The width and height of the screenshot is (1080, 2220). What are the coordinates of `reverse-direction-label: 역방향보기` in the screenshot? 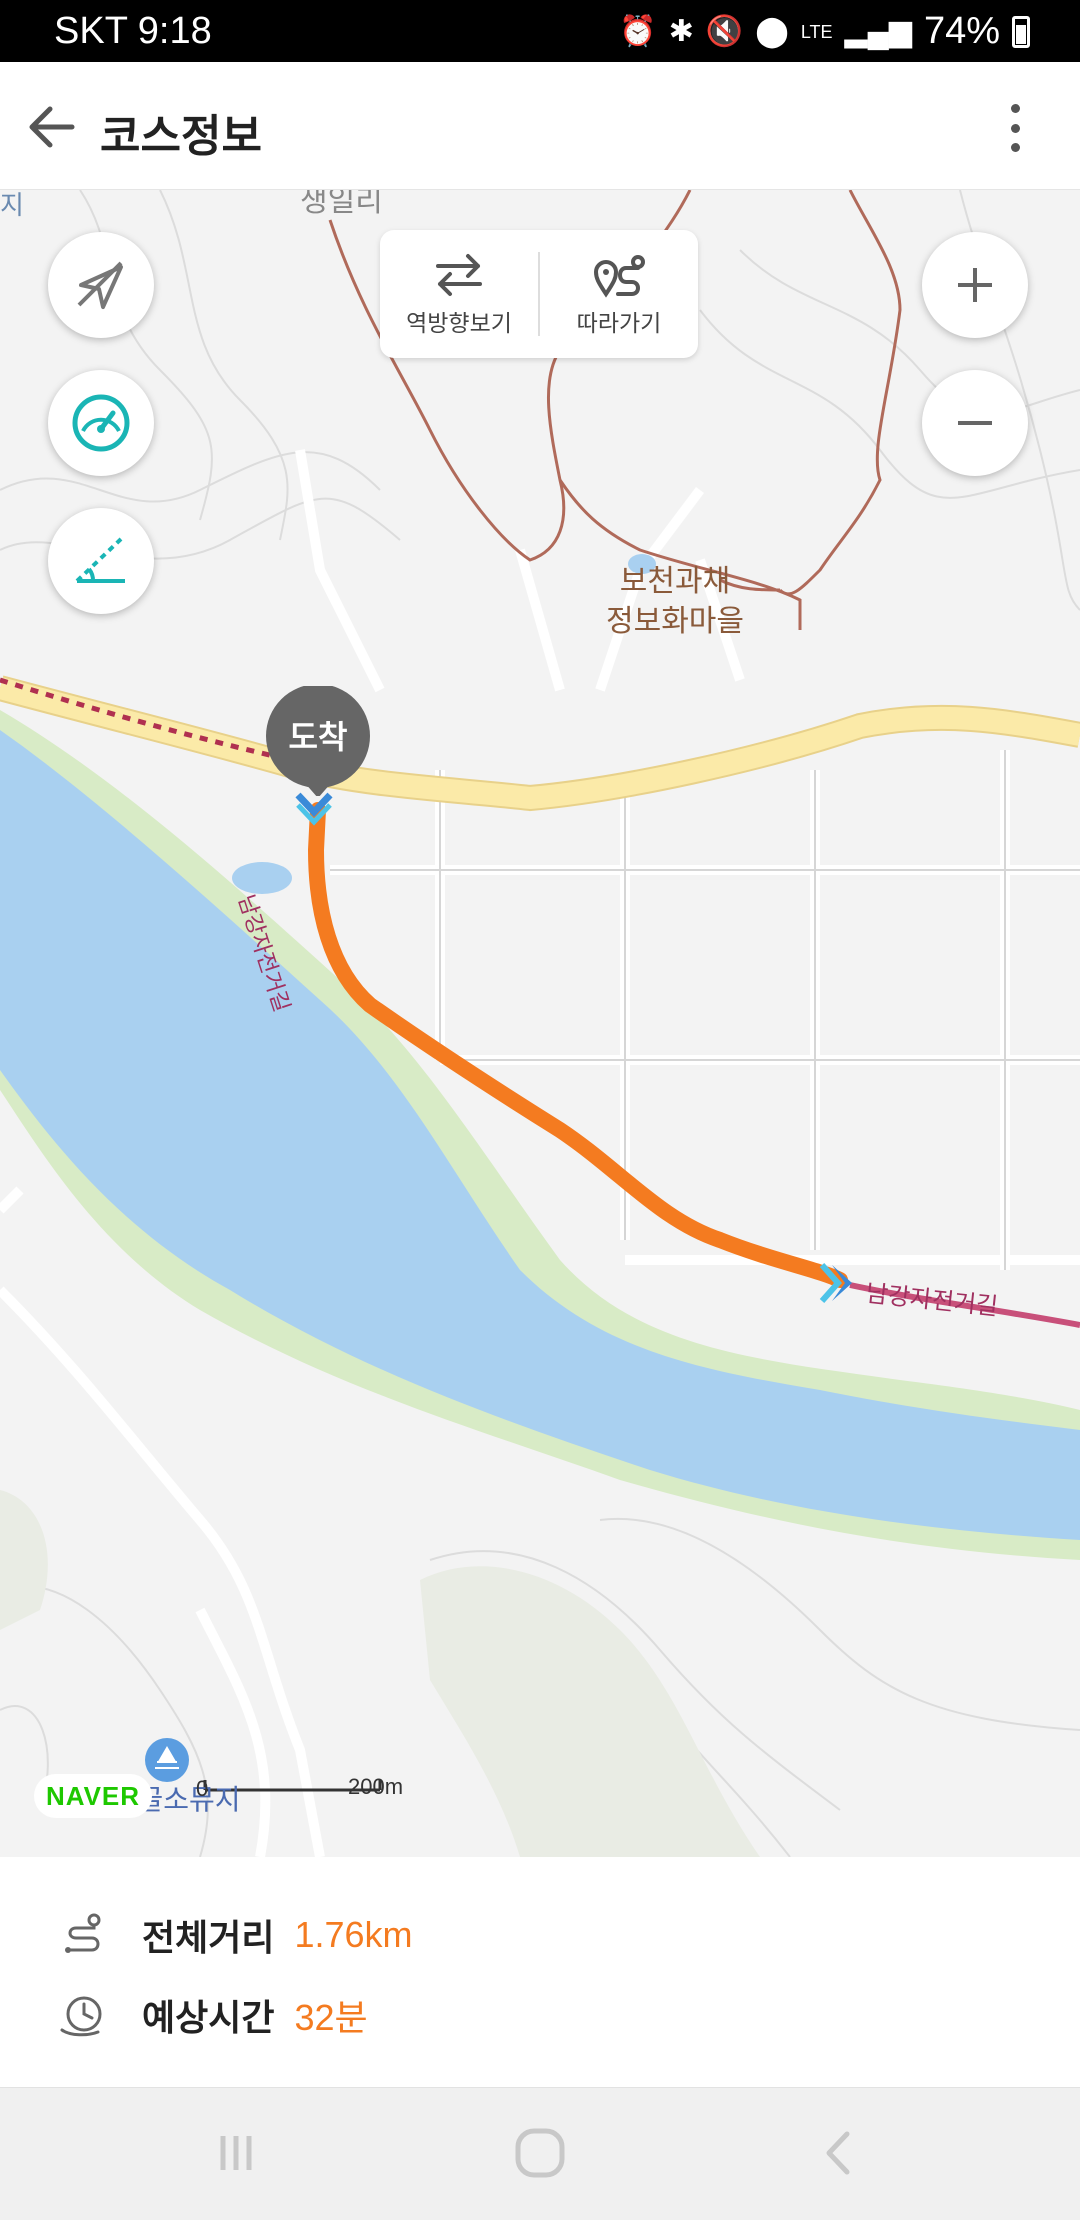 It's located at (459, 324).